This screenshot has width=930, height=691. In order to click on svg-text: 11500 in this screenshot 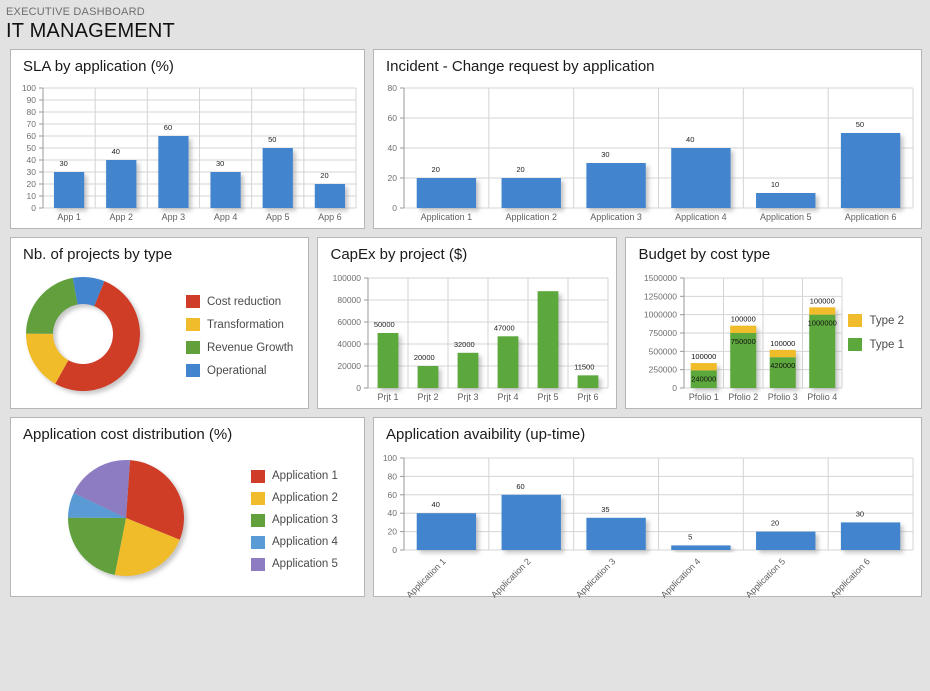, I will do `click(585, 366)`.